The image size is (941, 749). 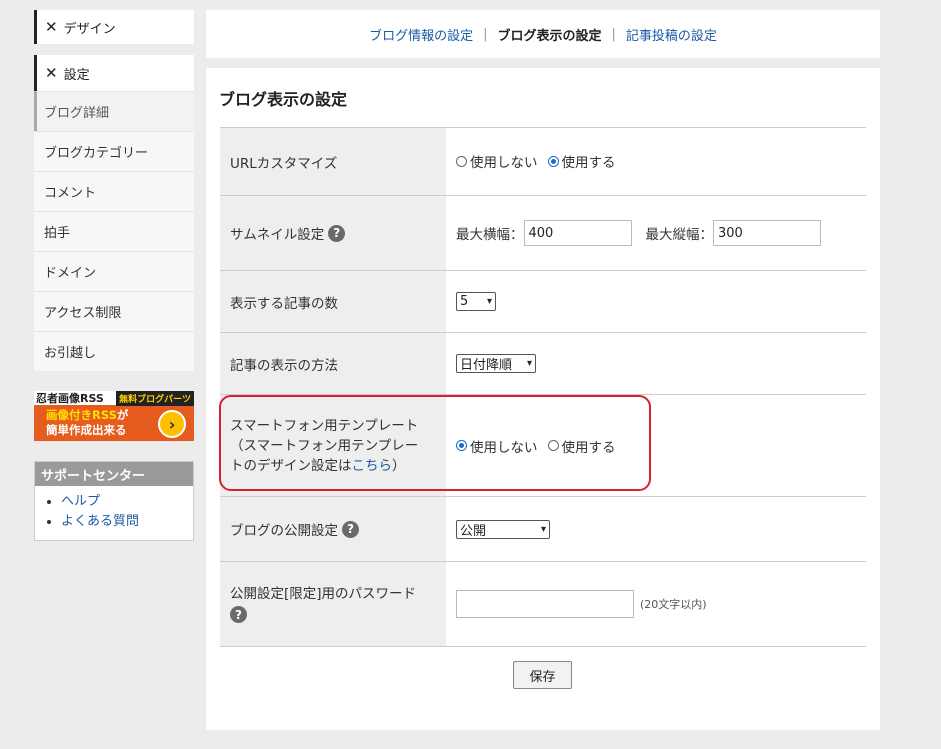 What do you see at coordinates (86, 430) in the screenshot?
I see `banner-line2: 簡単作成出来る` at bounding box center [86, 430].